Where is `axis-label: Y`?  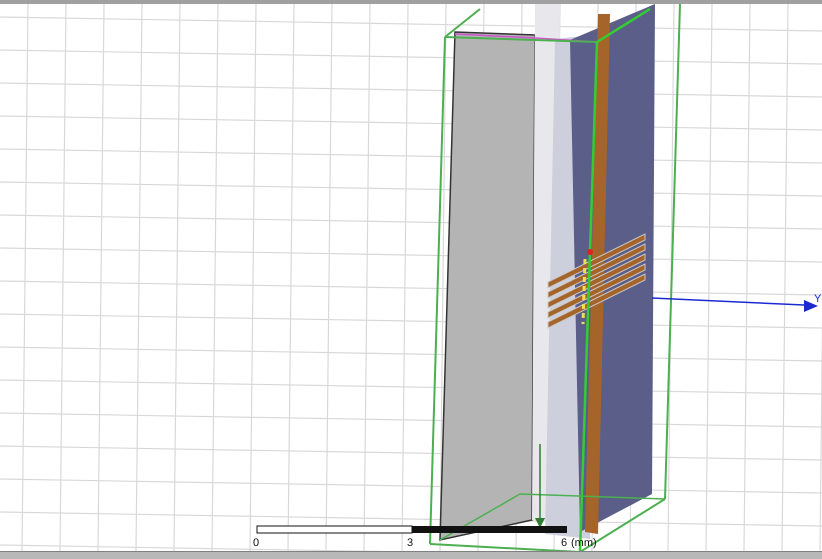 axis-label: Y is located at coordinates (818, 299).